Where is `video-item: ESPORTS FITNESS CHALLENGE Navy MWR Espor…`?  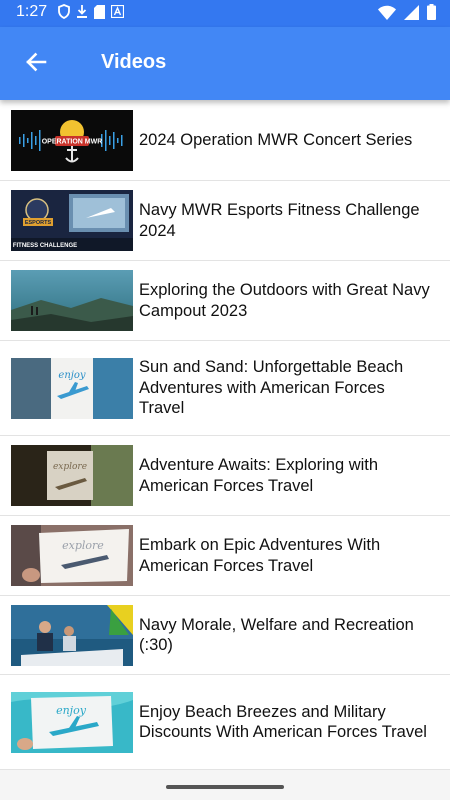
video-item: ESPORTS FITNESS CHALLENGE Navy MWR Espor… is located at coordinates (225, 221).